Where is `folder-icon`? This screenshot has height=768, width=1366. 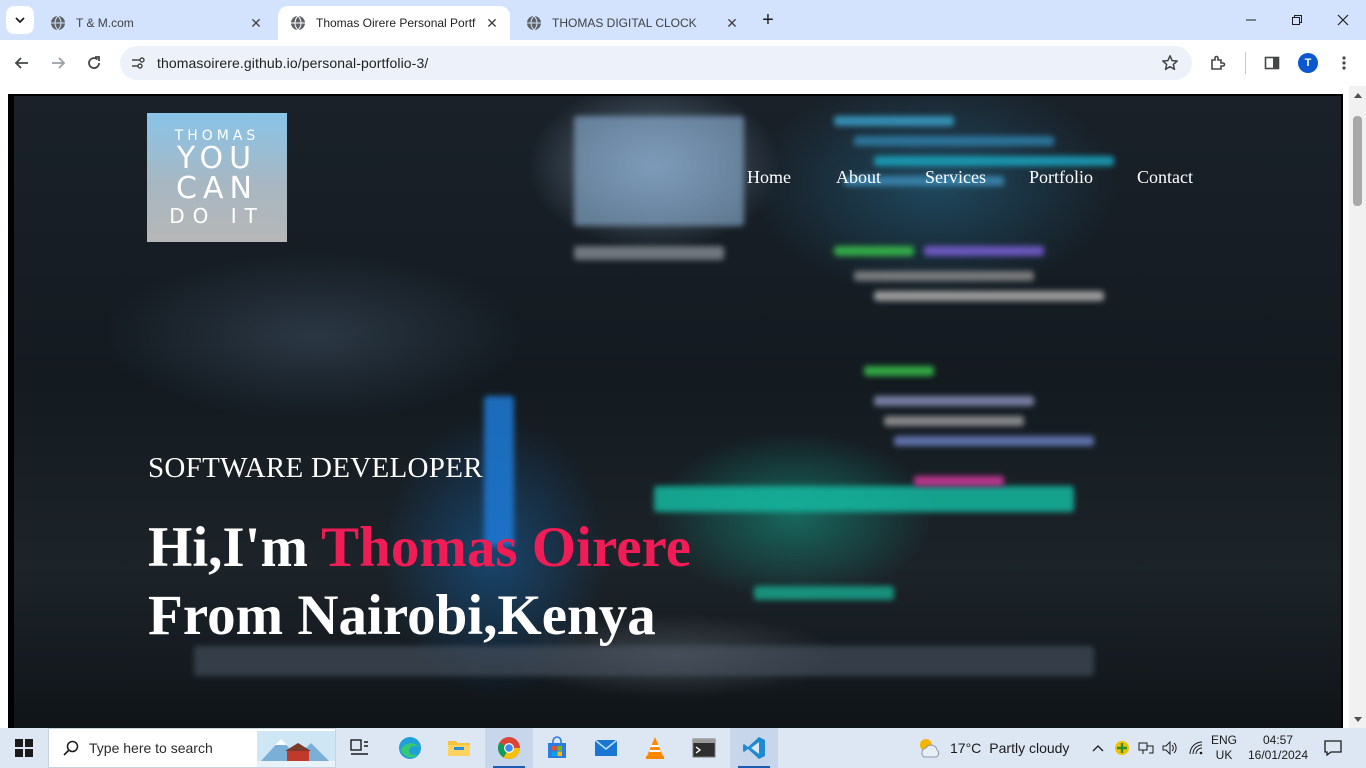
folder-icon is located at coordinates (459, 748).